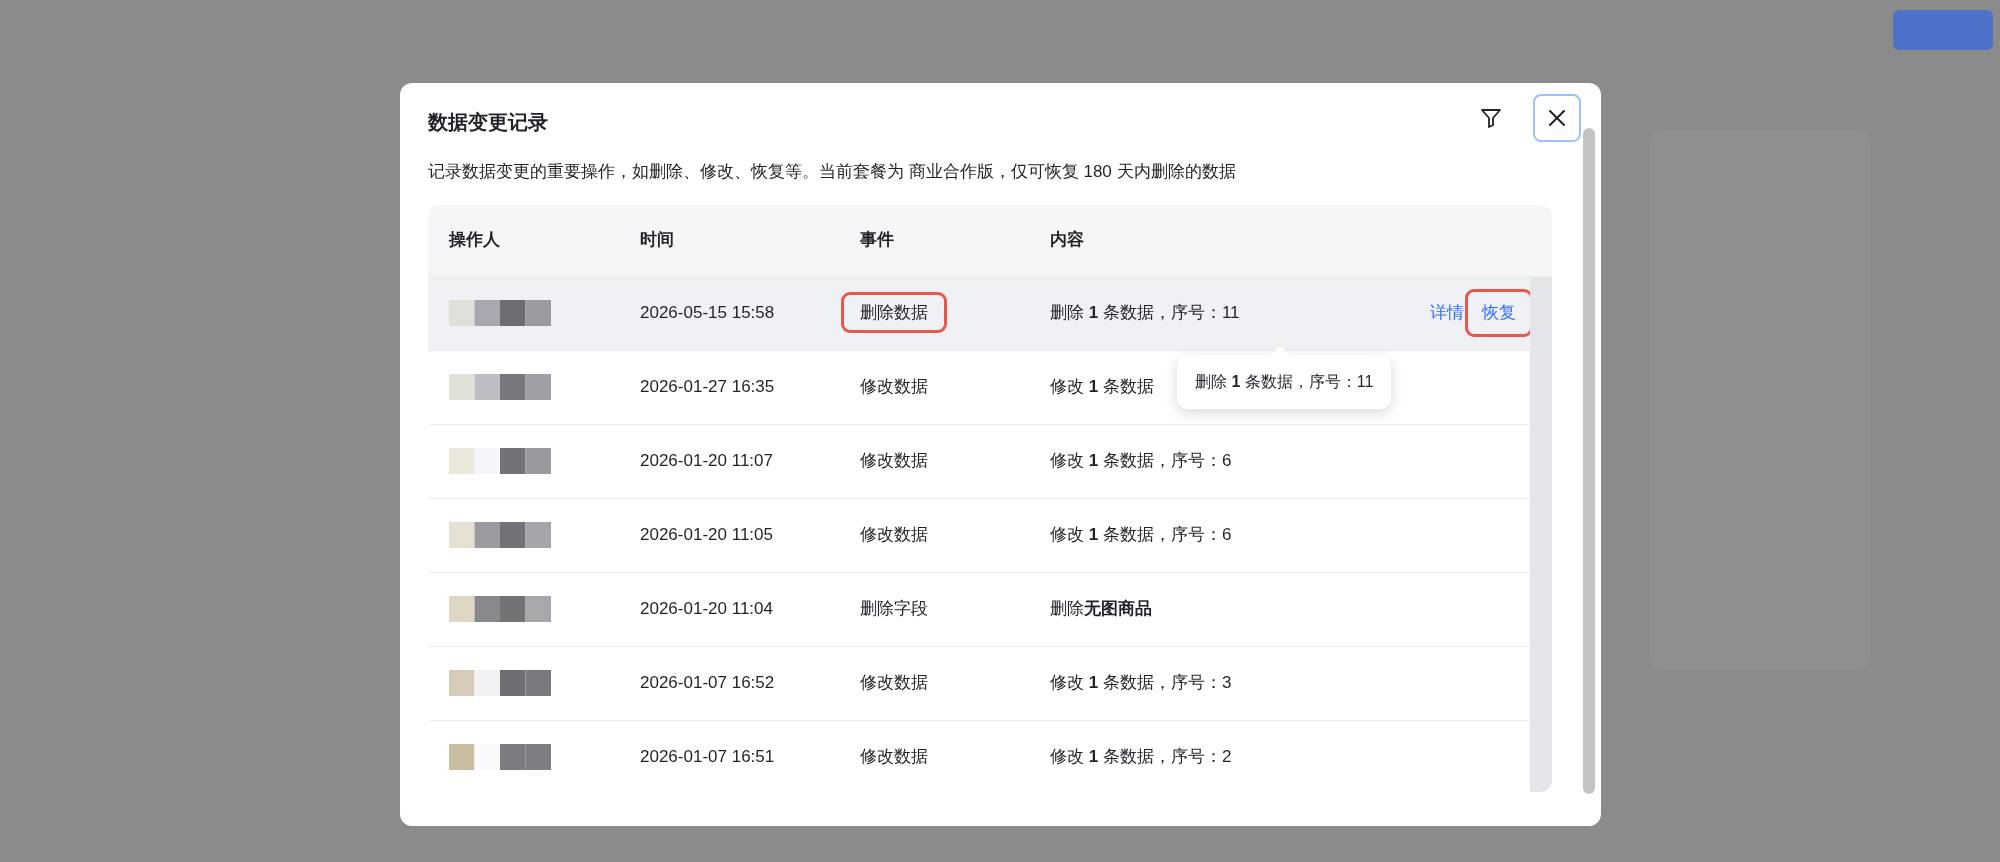  I want to click on content-text: 修改 1 条数据，序号：2, so click(1141, 757).